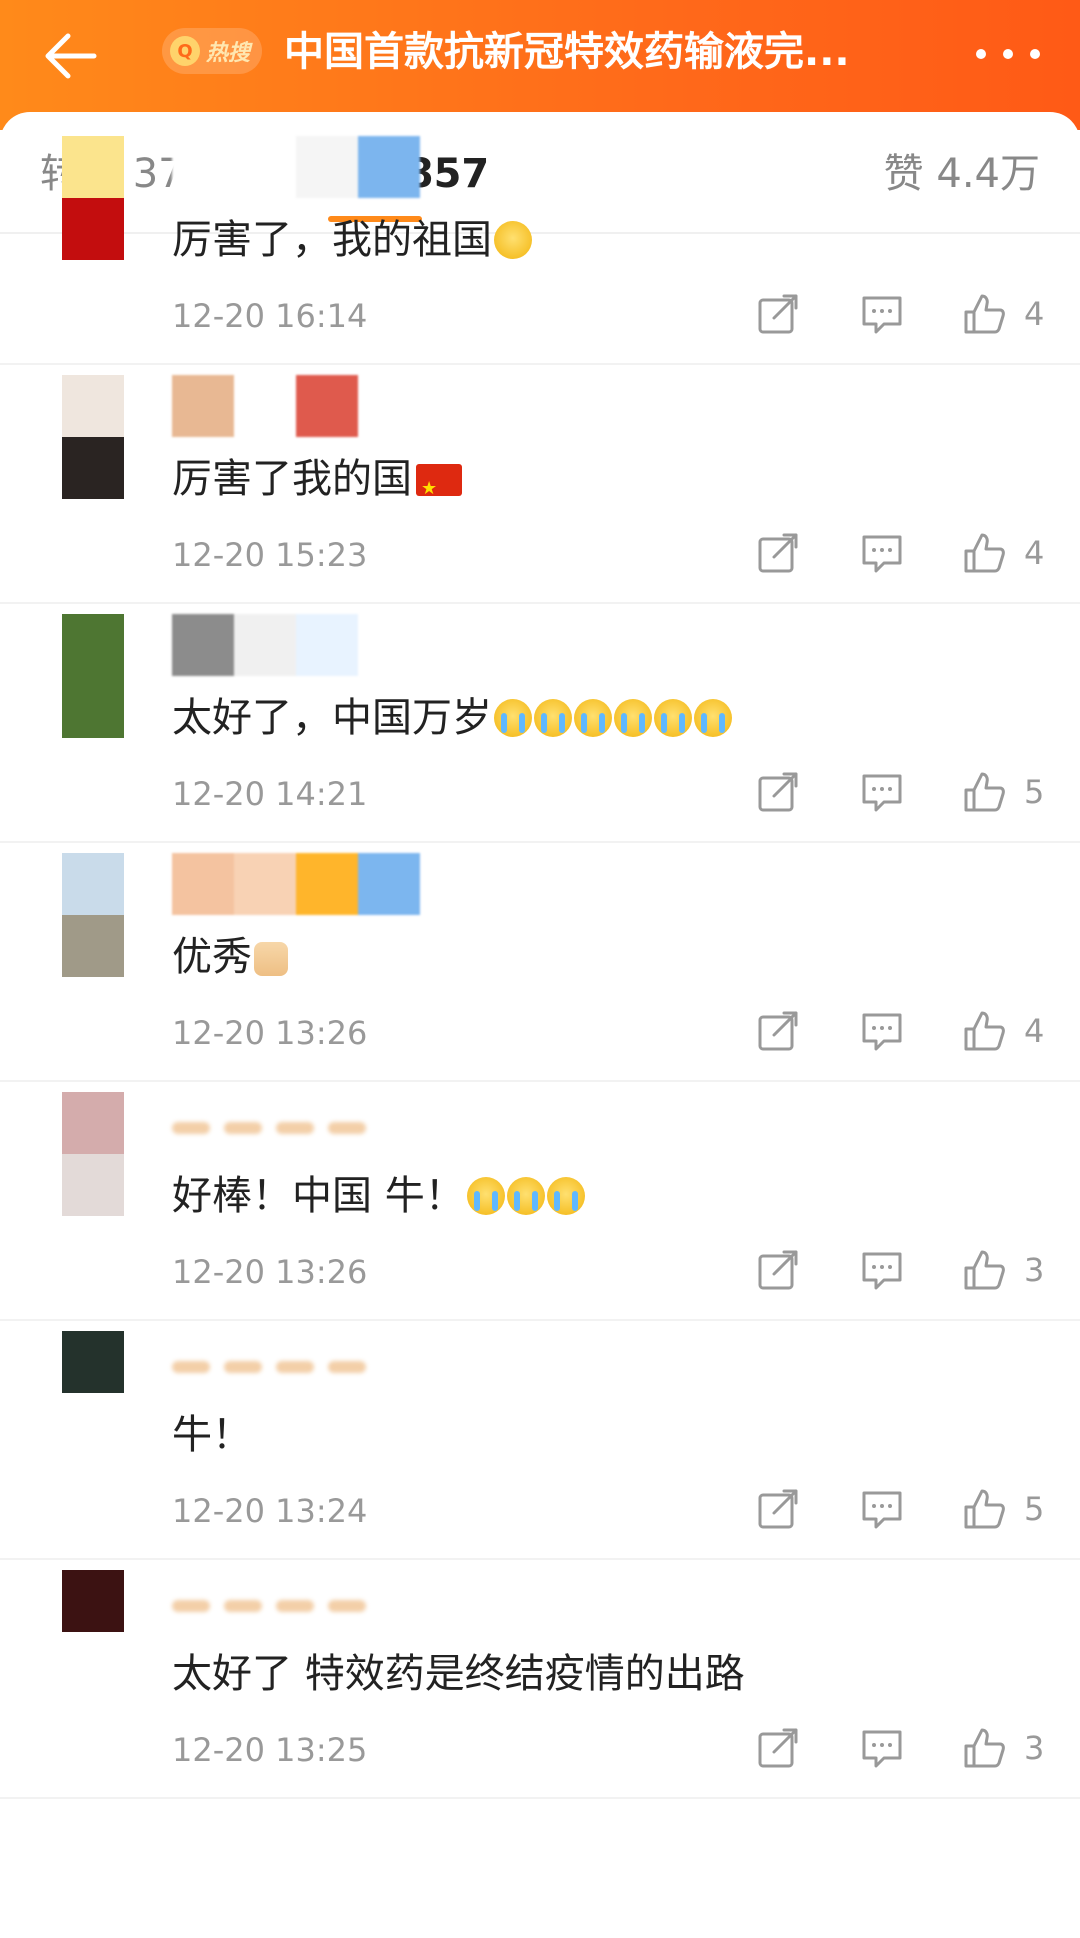  I want to click on comment-timestamp: 12-20 13:26, so click(270, 1033).